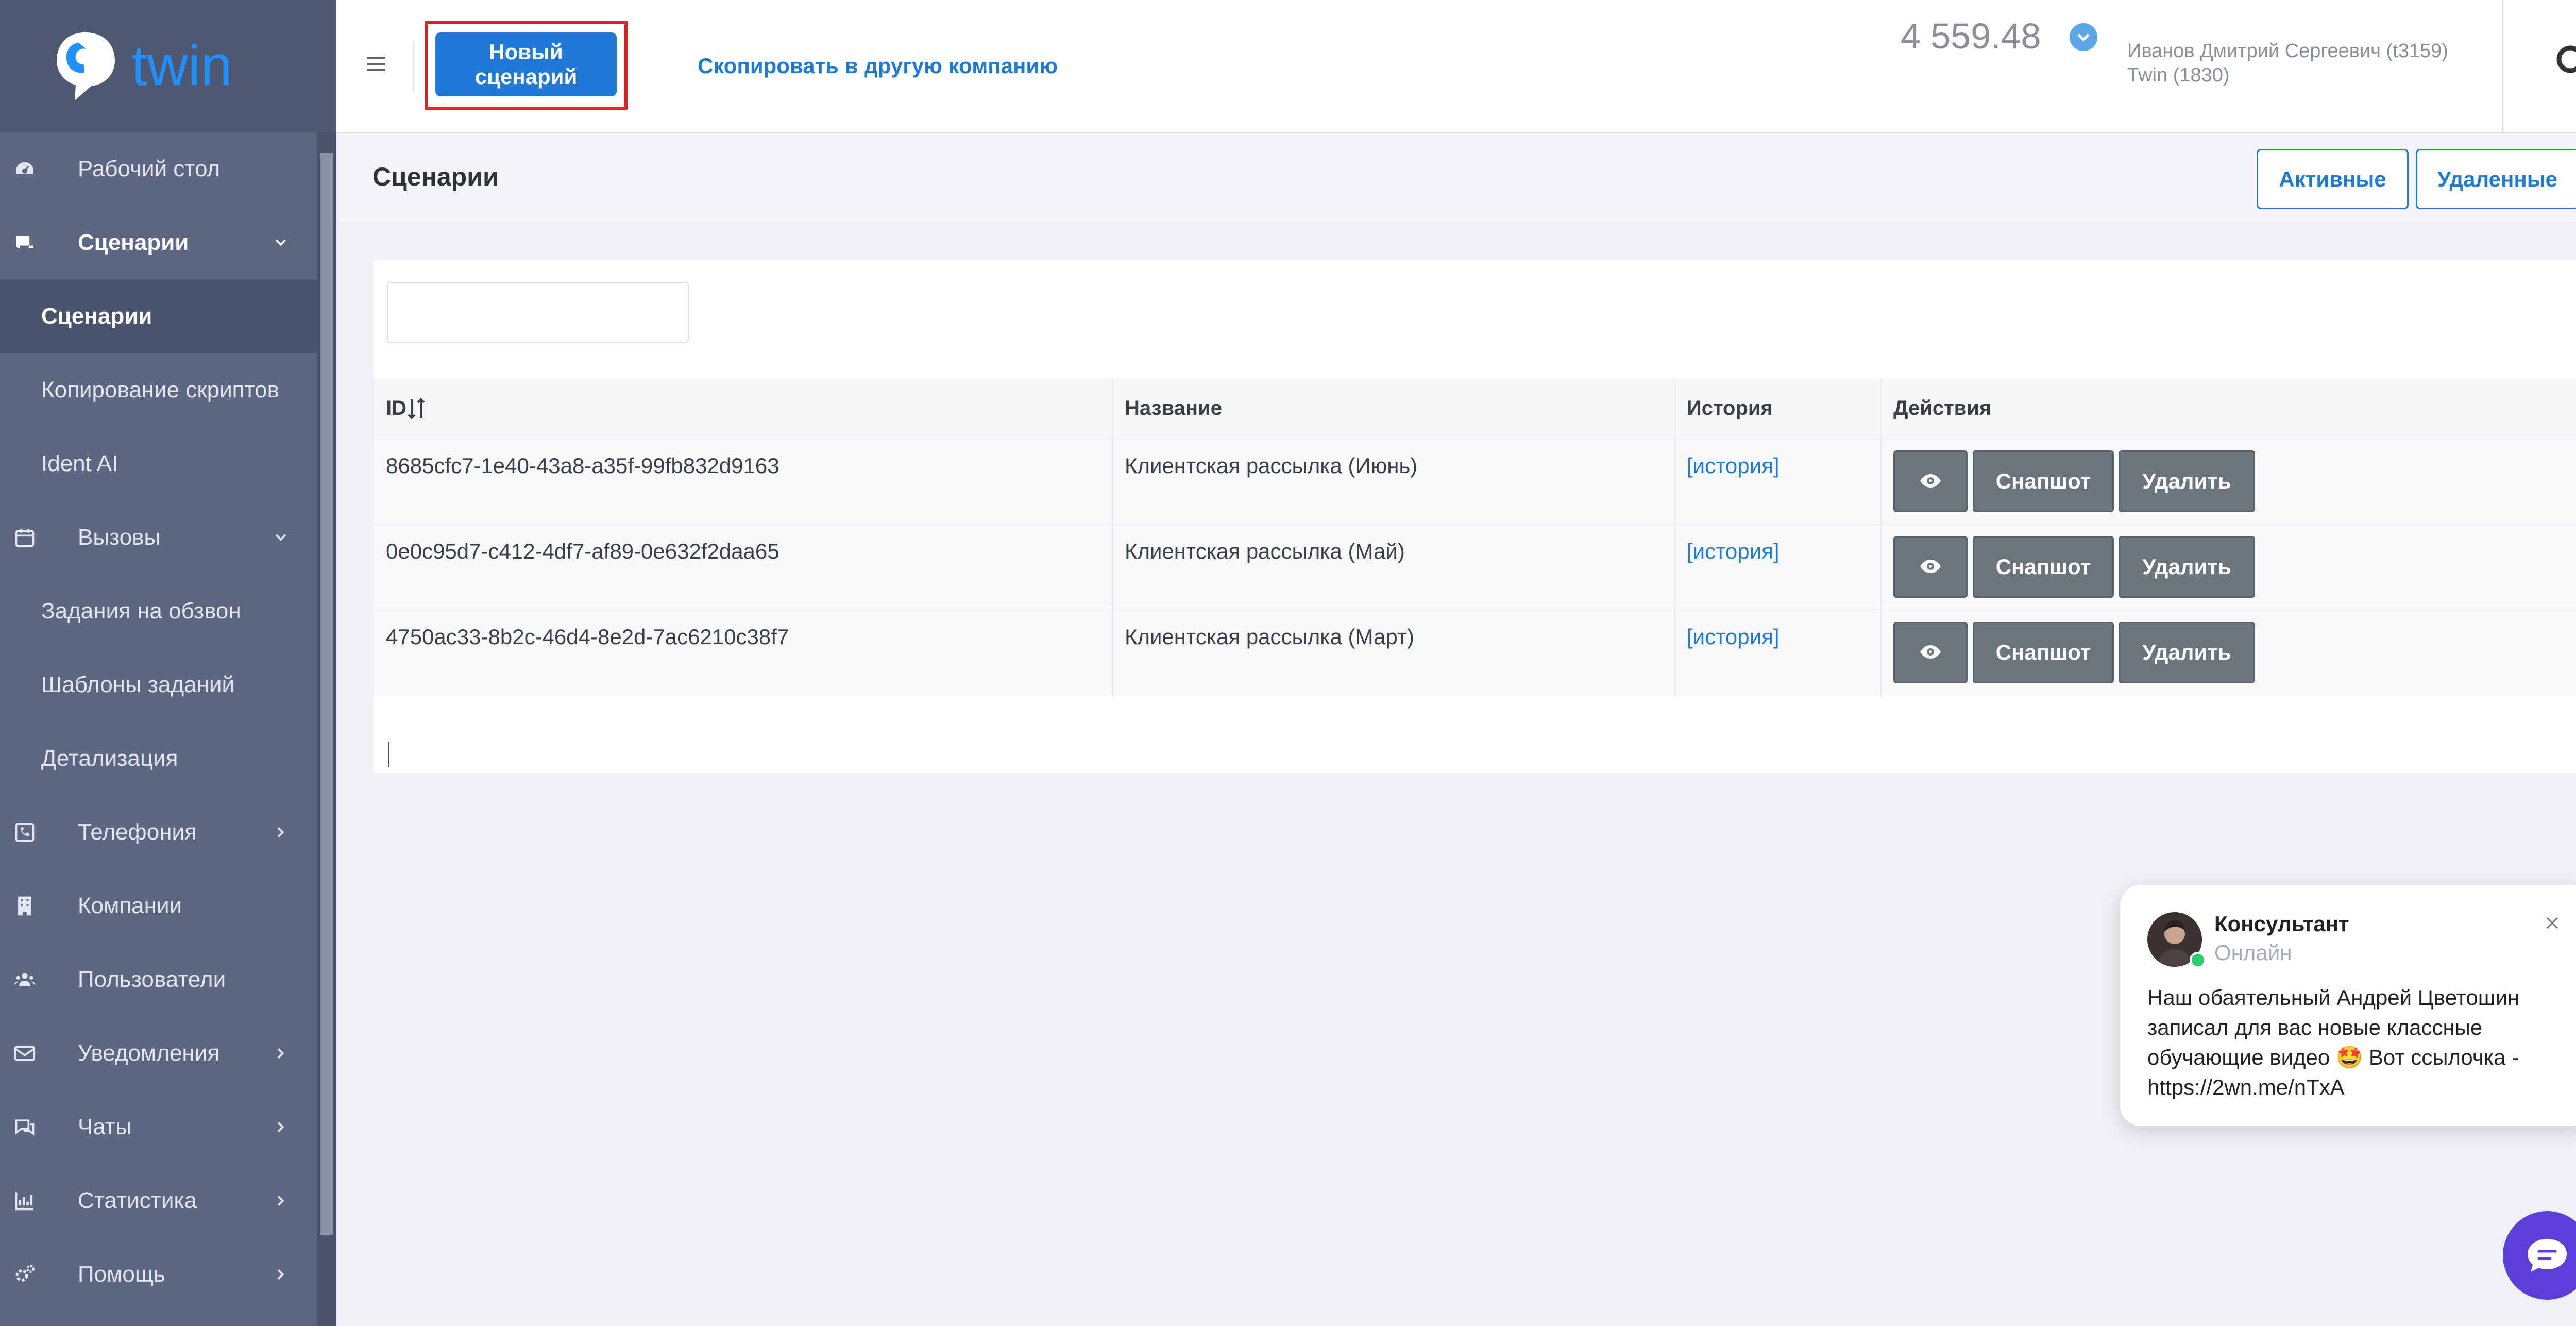 The image size is (2576, 1326). What do you see at coordinates (1271, 466) in the screenshot?
I see `row-name: Клиентская рассылка (Июнь)` at bounding box center [1271, 466].